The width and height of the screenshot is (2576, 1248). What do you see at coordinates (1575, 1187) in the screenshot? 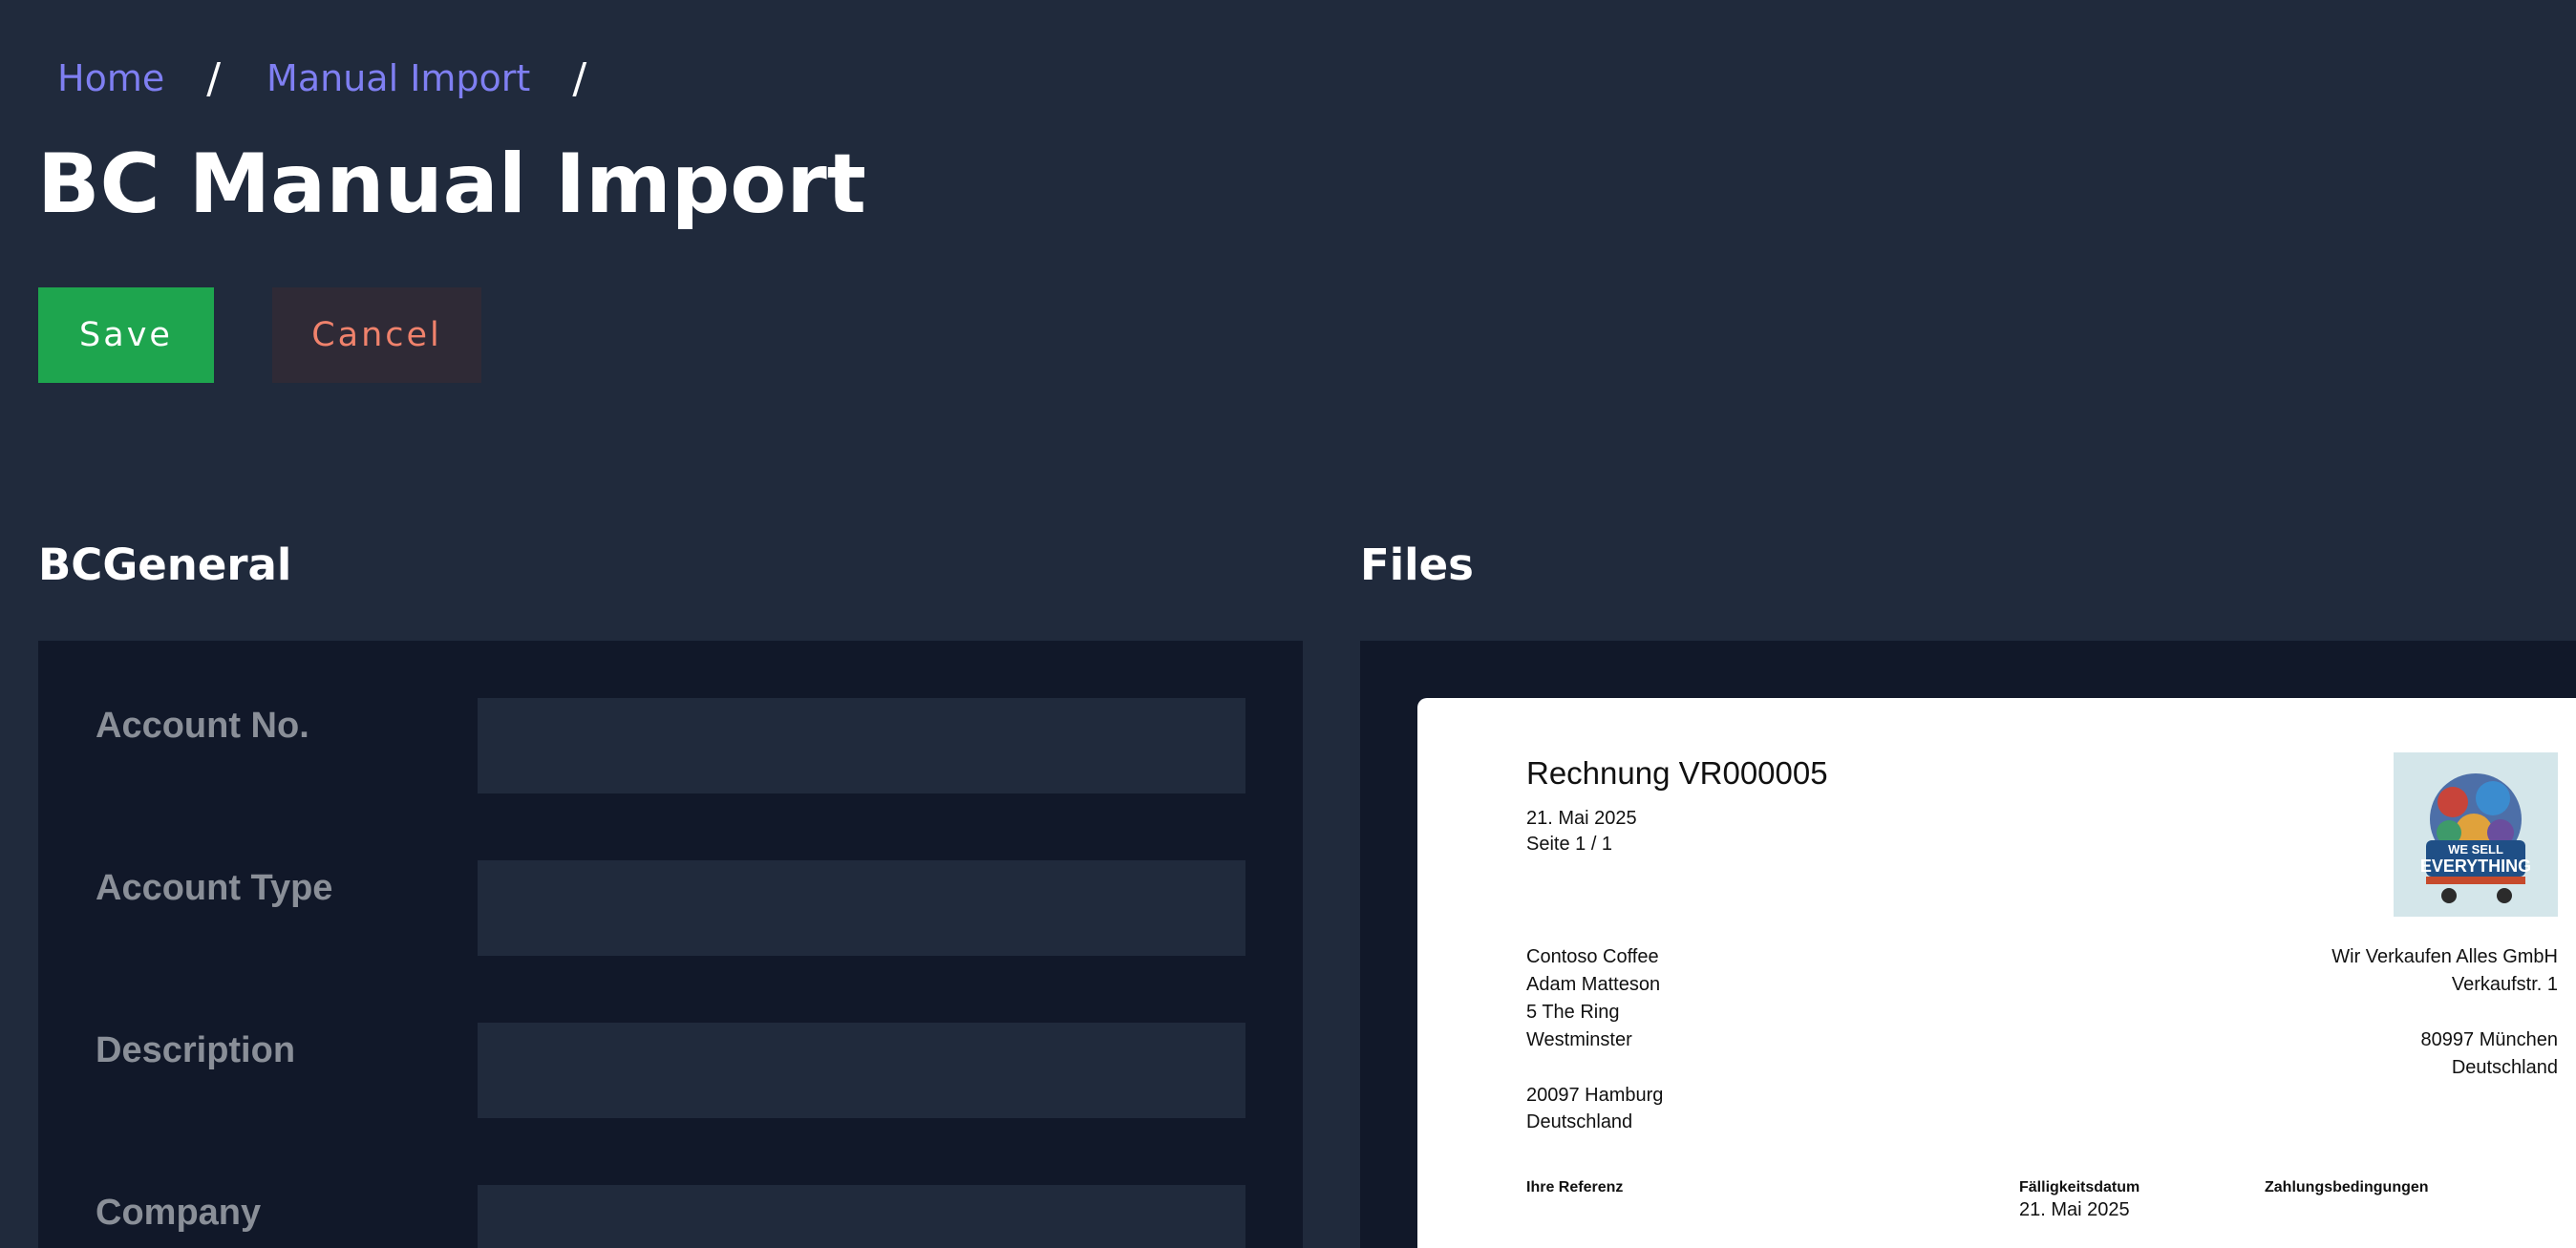
I see `label-reference: Ihre Referenz` at bounding box center [1575, 1187].